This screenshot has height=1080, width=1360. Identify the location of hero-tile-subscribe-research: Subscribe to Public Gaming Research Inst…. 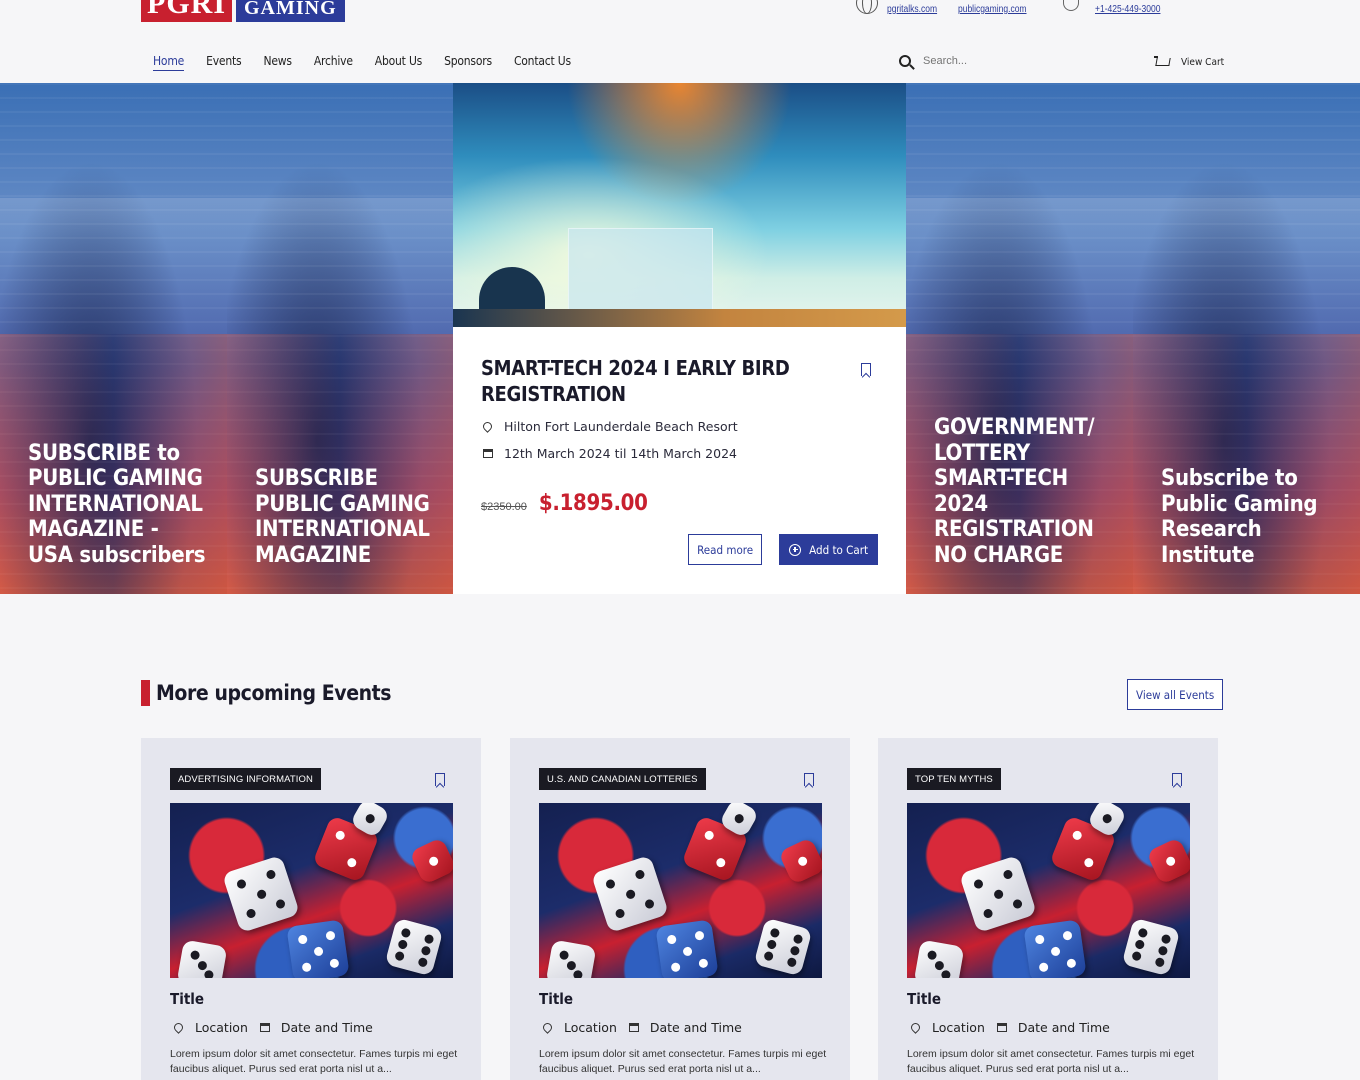
(1246, 338).